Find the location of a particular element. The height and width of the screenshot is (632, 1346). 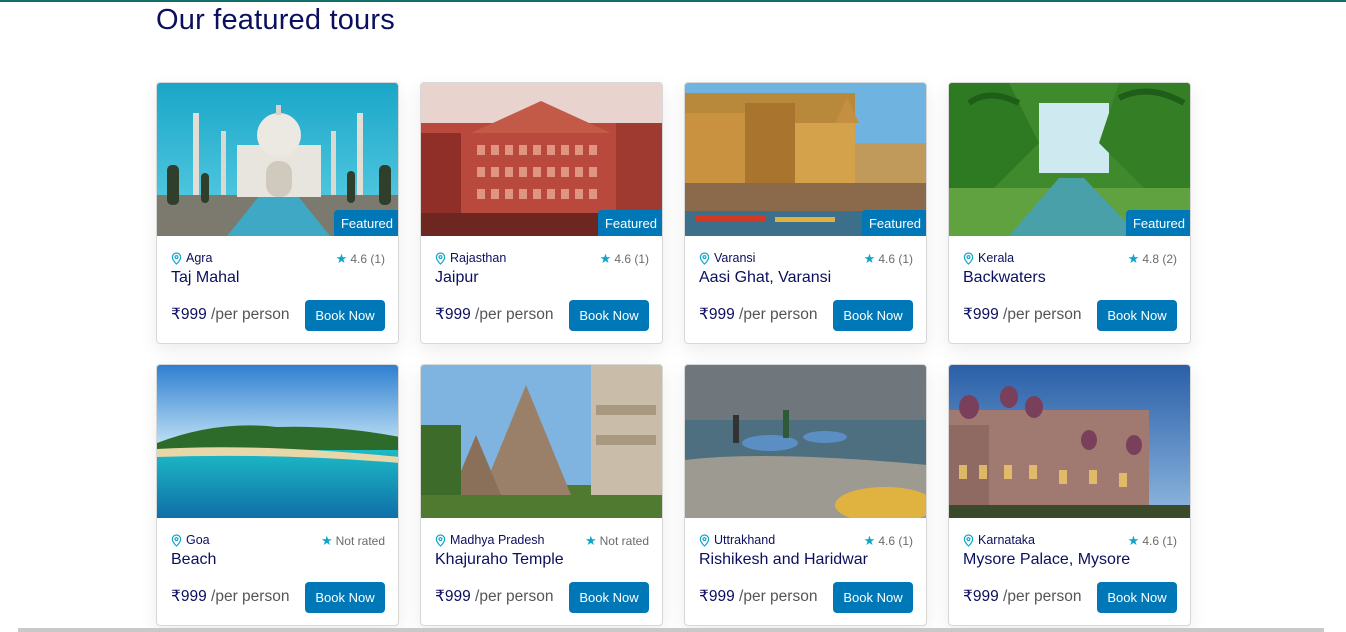

tour-name: Khajuraho Temple is located at coordinates (499, 560).